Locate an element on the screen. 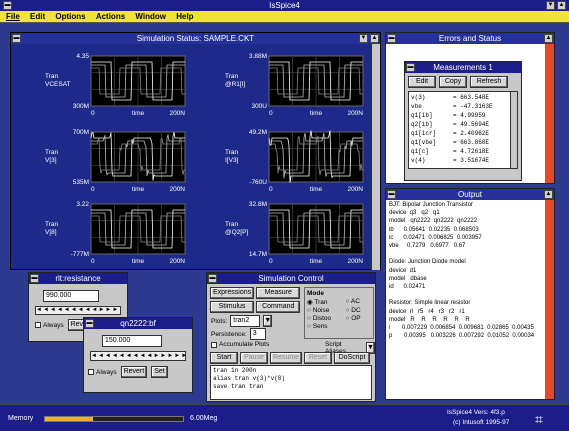 The width and height of the screenshot is (569, 431). mode-radio-dc: ○ DC is located at coordinates (358, 310).